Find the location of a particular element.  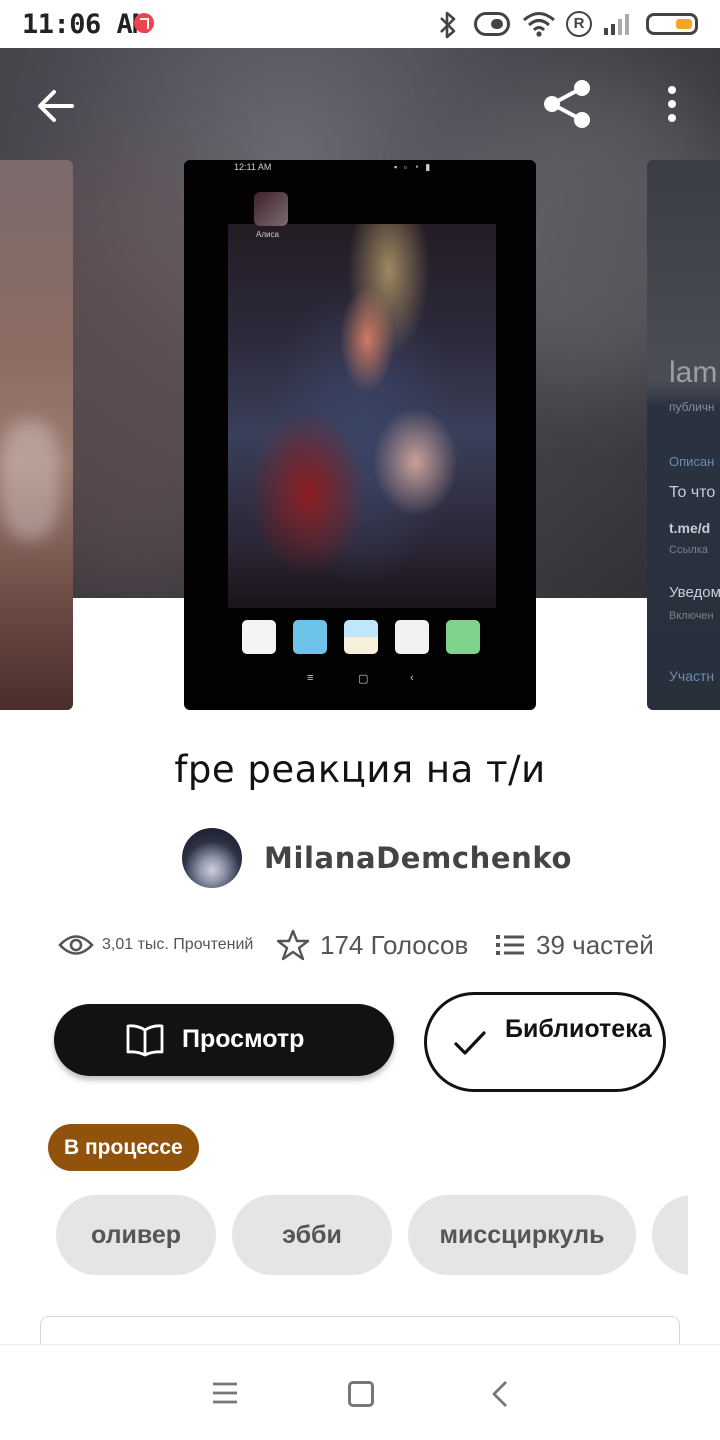

more-vertical-icon is located at coordinates (672, 104).